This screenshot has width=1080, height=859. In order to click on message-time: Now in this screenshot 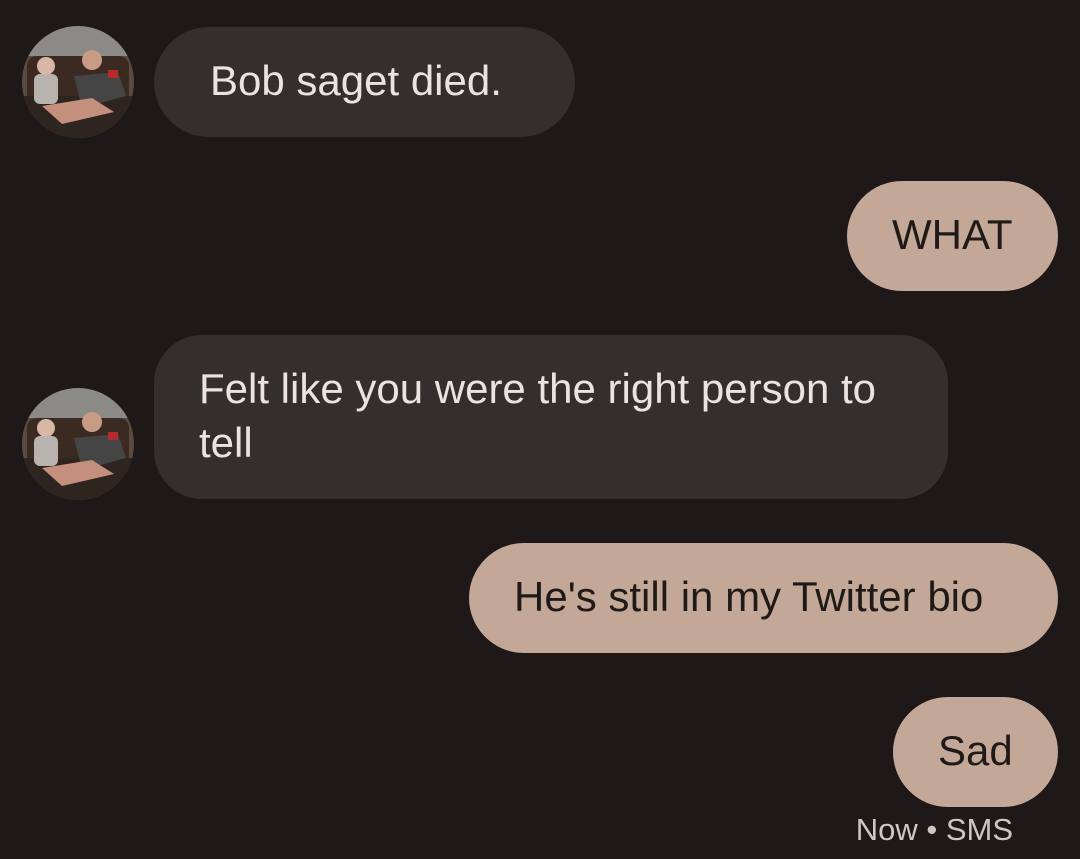, I will do `click(886, 829)`.